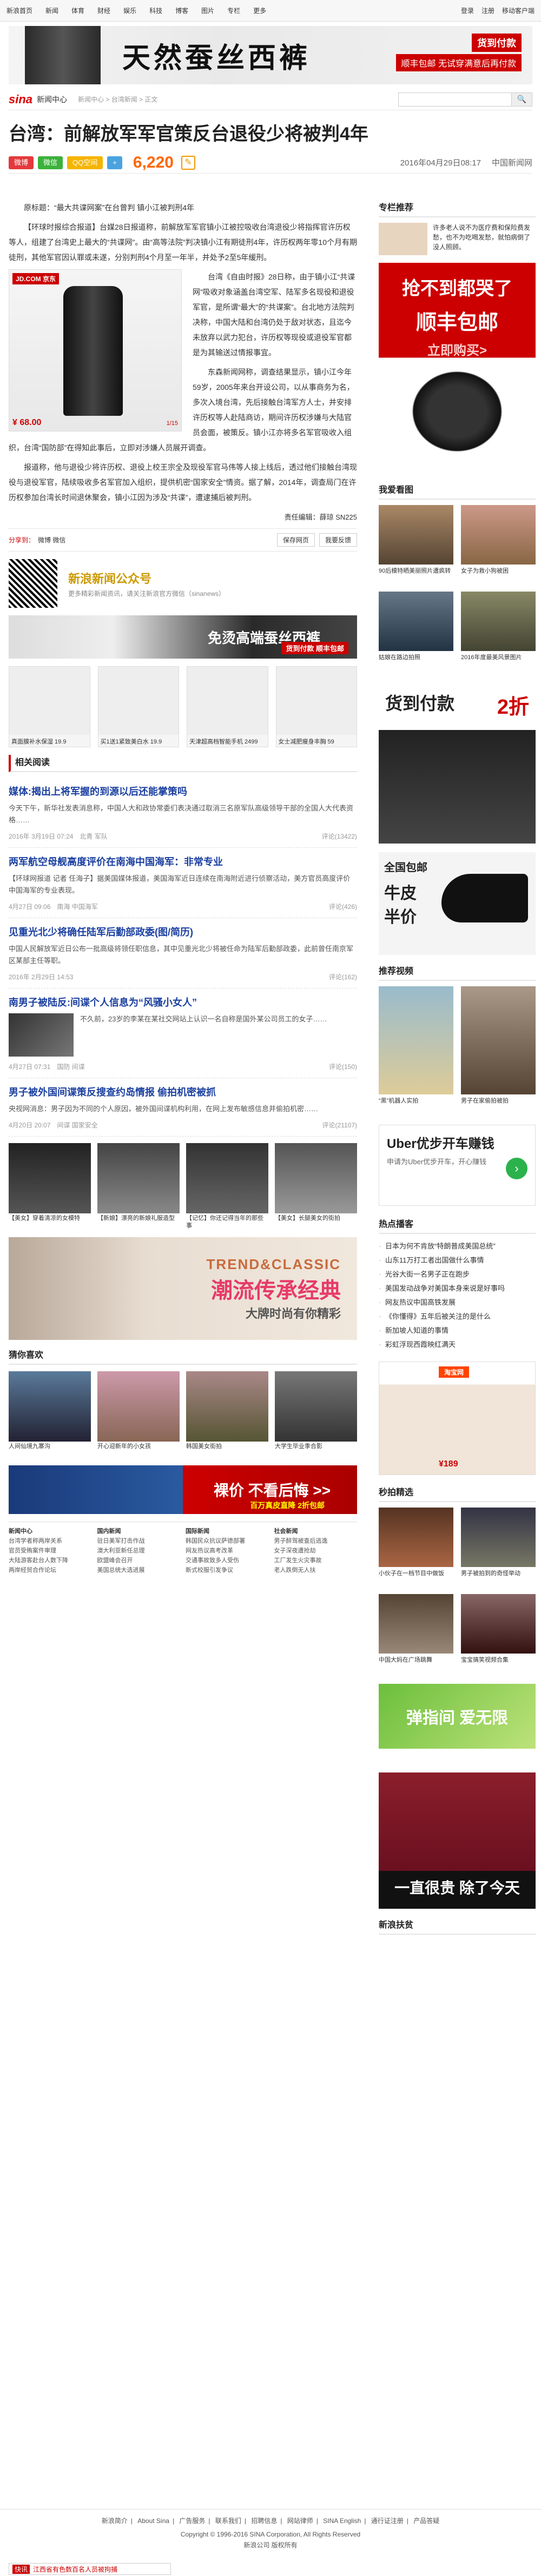  What do you see at coordinates (316, 1570) in the screenshot?
I see `grid-link: 老人跌倒无人扶` at bounding box center [316, 1570].